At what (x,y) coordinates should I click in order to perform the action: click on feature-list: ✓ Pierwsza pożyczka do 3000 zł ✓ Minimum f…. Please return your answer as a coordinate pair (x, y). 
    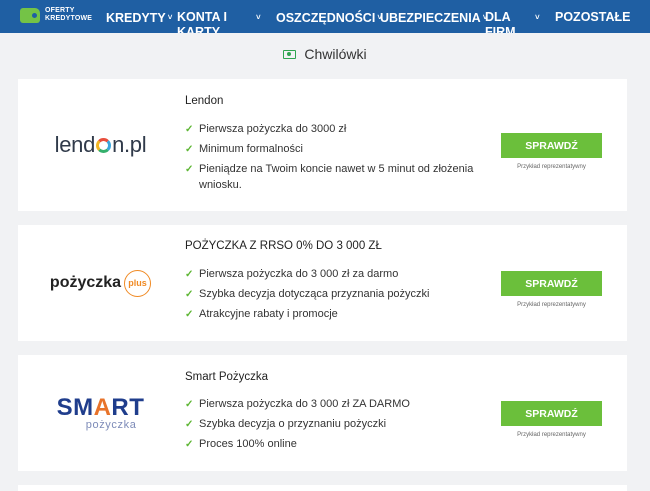
    Looking at the image, I should click on (330, 159).